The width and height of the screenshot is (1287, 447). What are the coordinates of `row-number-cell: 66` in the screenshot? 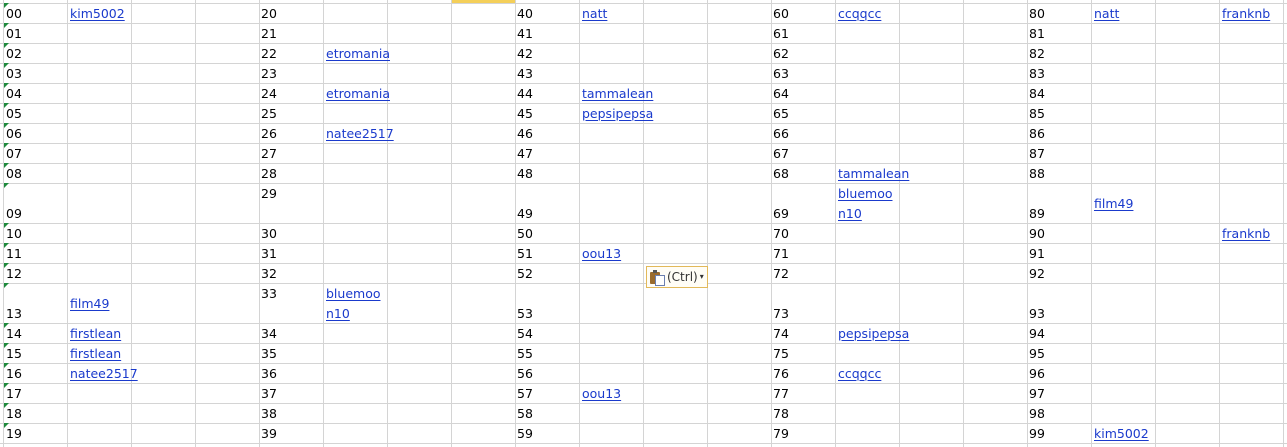 It's located at (781, 134).